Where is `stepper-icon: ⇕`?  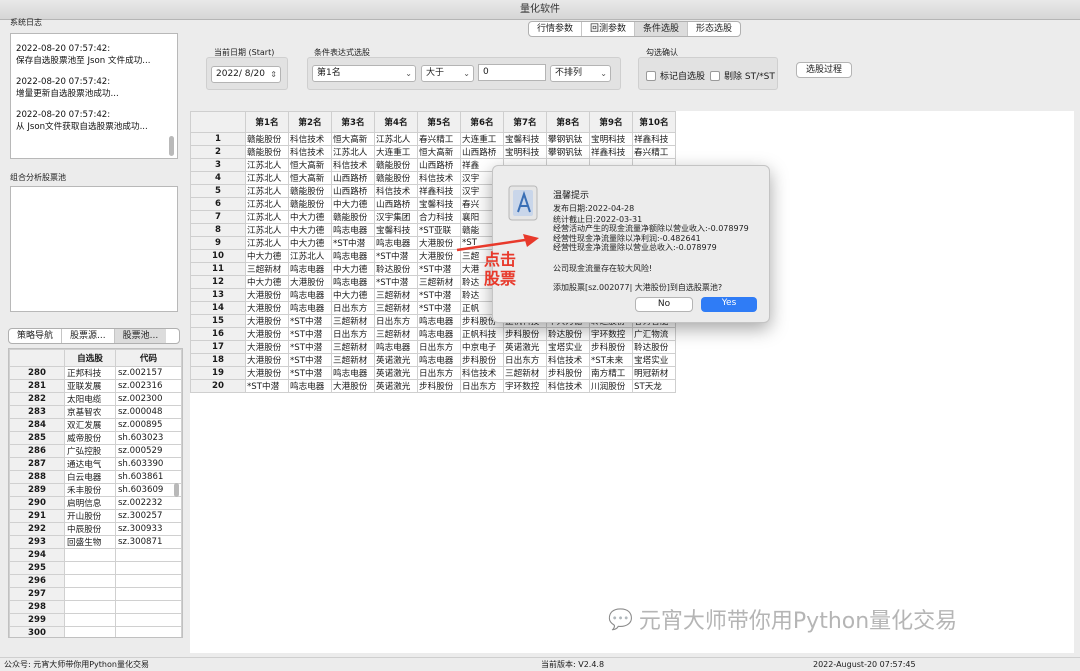 stepper-icon: ⇕ is located at coordinates (273, 74).